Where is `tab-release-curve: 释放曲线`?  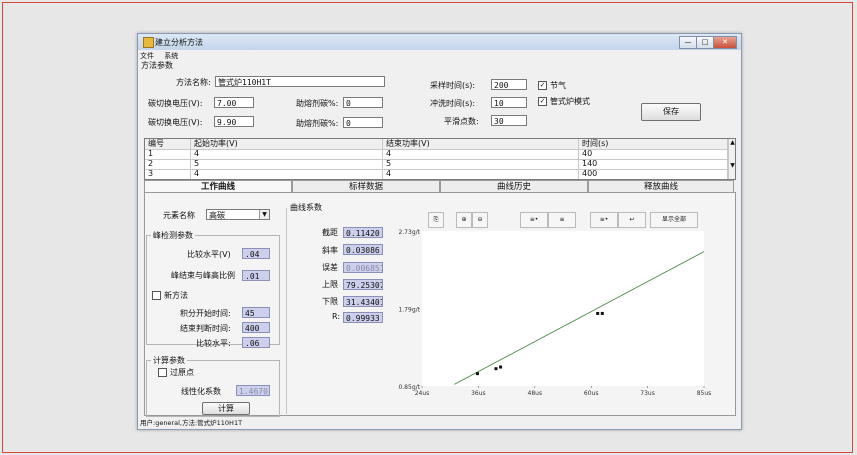
tab-release-curve: 释放曲线 is located at coordinates (661, 186).